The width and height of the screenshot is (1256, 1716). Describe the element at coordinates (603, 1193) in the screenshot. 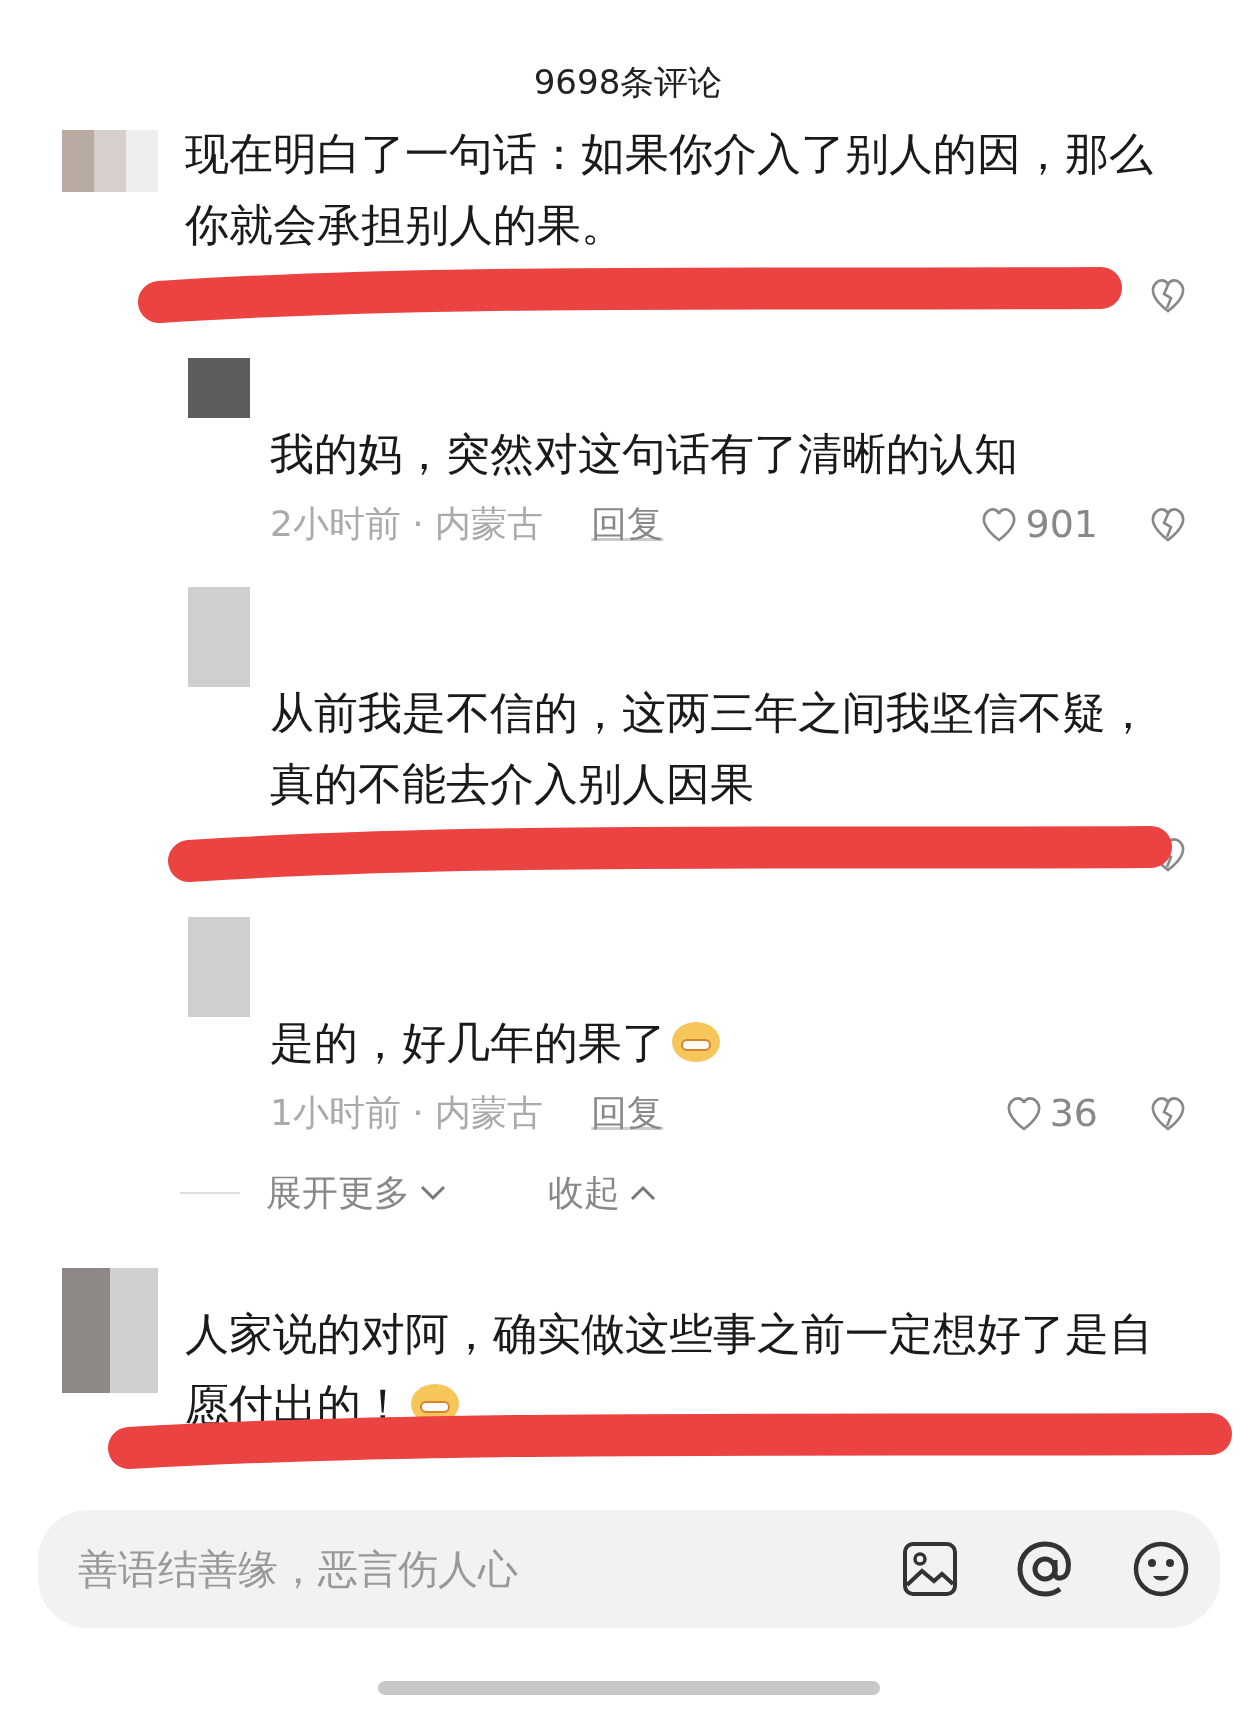

I see `collapse-link: 收起` at that location.